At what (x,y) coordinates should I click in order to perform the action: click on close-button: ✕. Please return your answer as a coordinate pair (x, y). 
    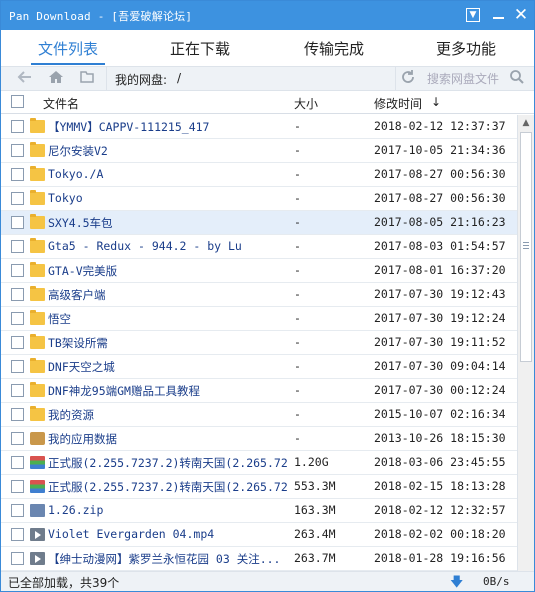
    Looking at the image, I should click on (521, 15).